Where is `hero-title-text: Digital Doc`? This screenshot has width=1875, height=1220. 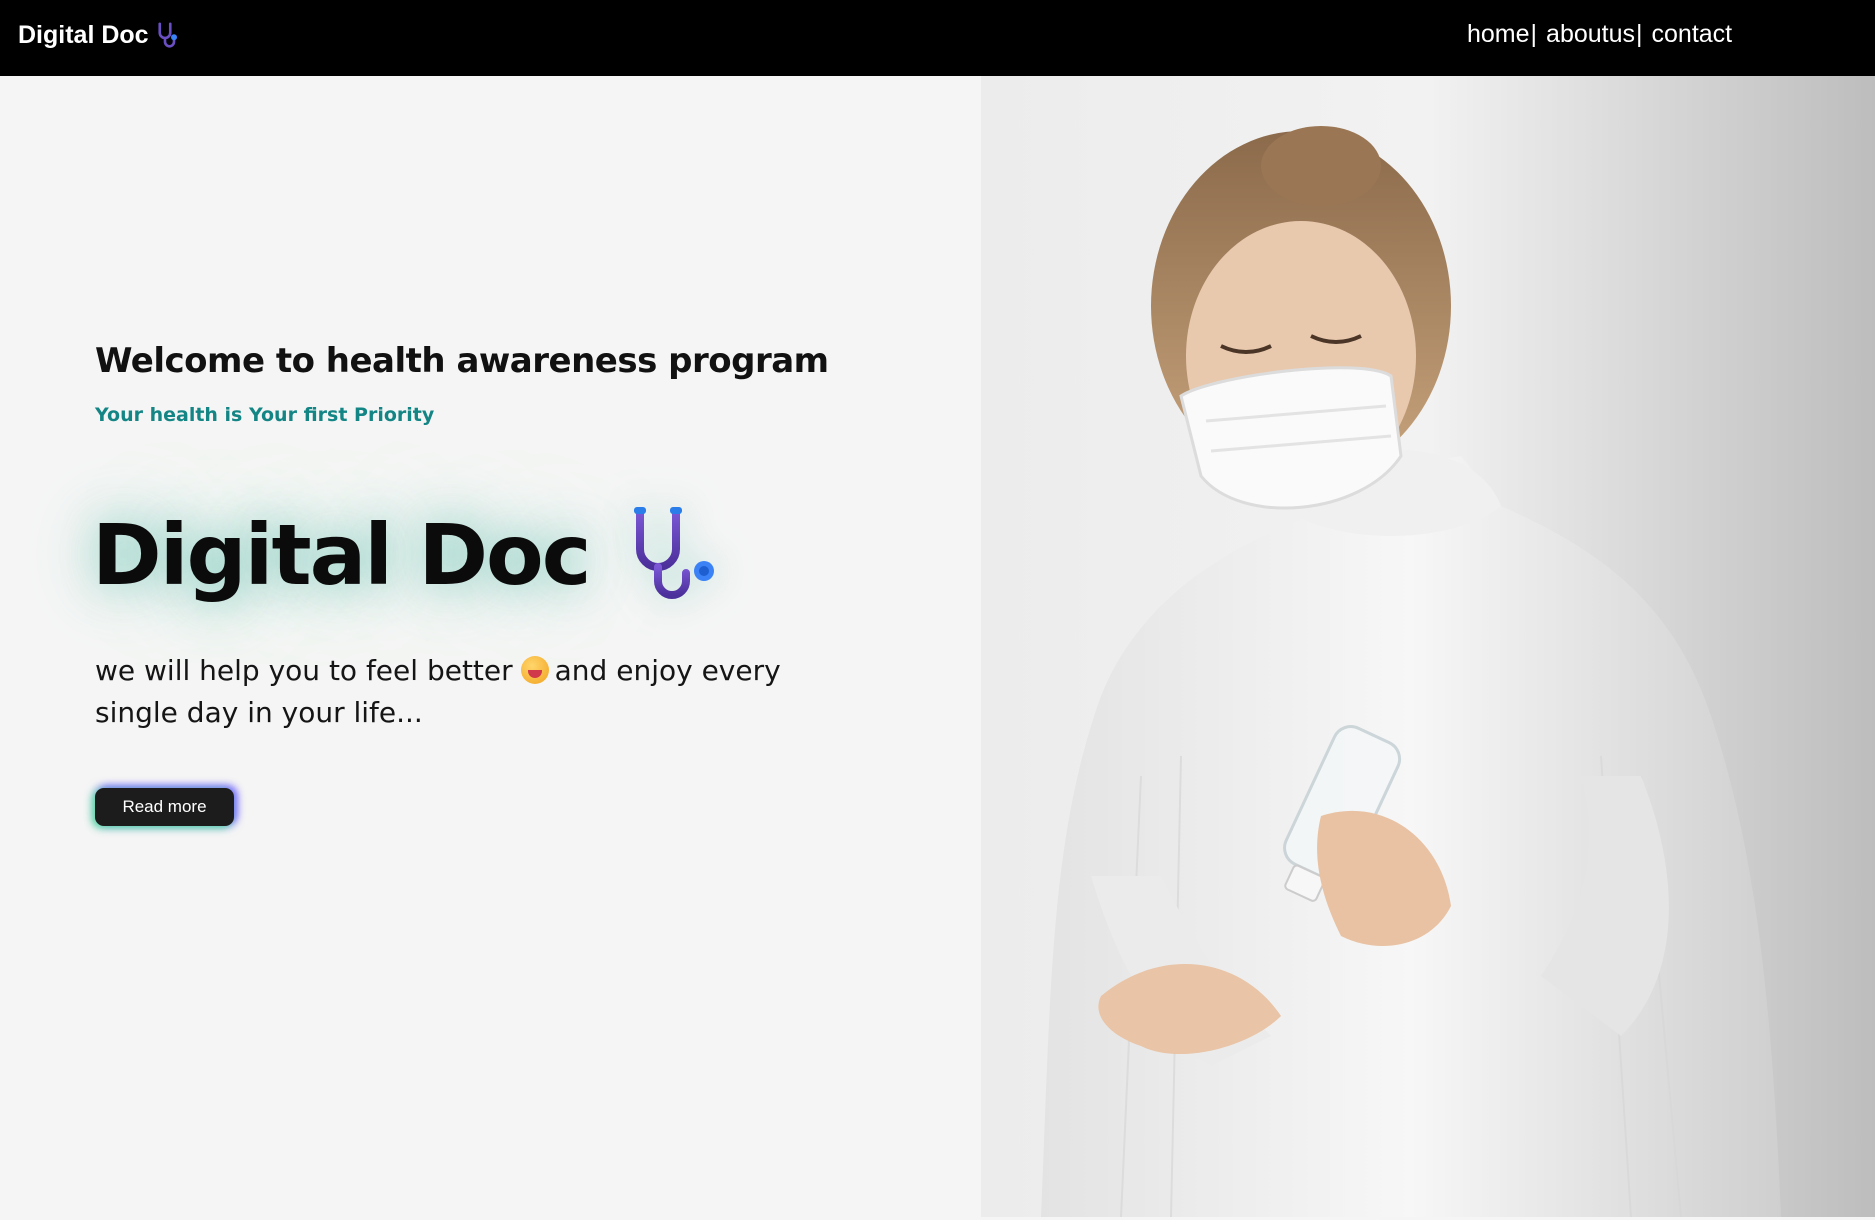
hero-title-text: Digital Doc is located at coordinates (342, 555).